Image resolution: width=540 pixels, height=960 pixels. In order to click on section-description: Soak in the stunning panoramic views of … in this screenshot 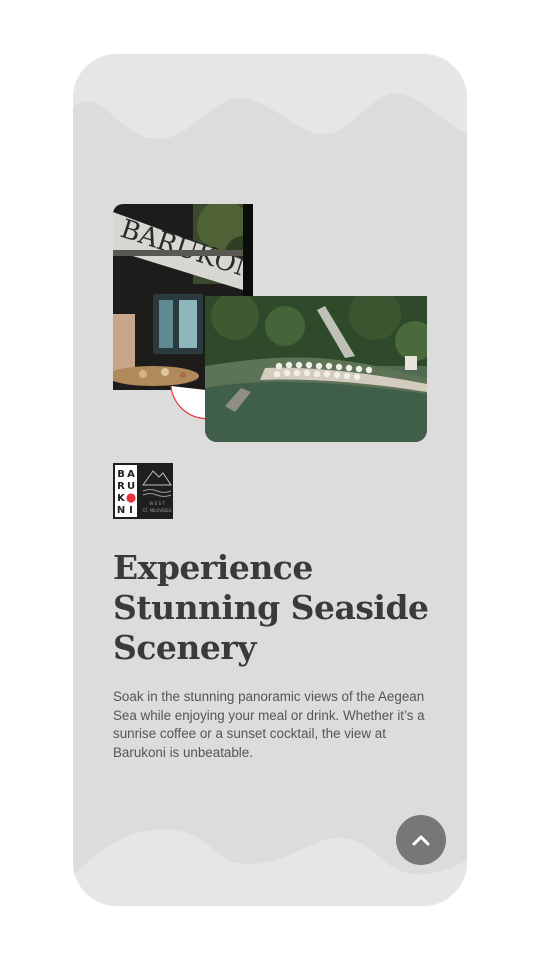, I will do `click(269, 724)`.